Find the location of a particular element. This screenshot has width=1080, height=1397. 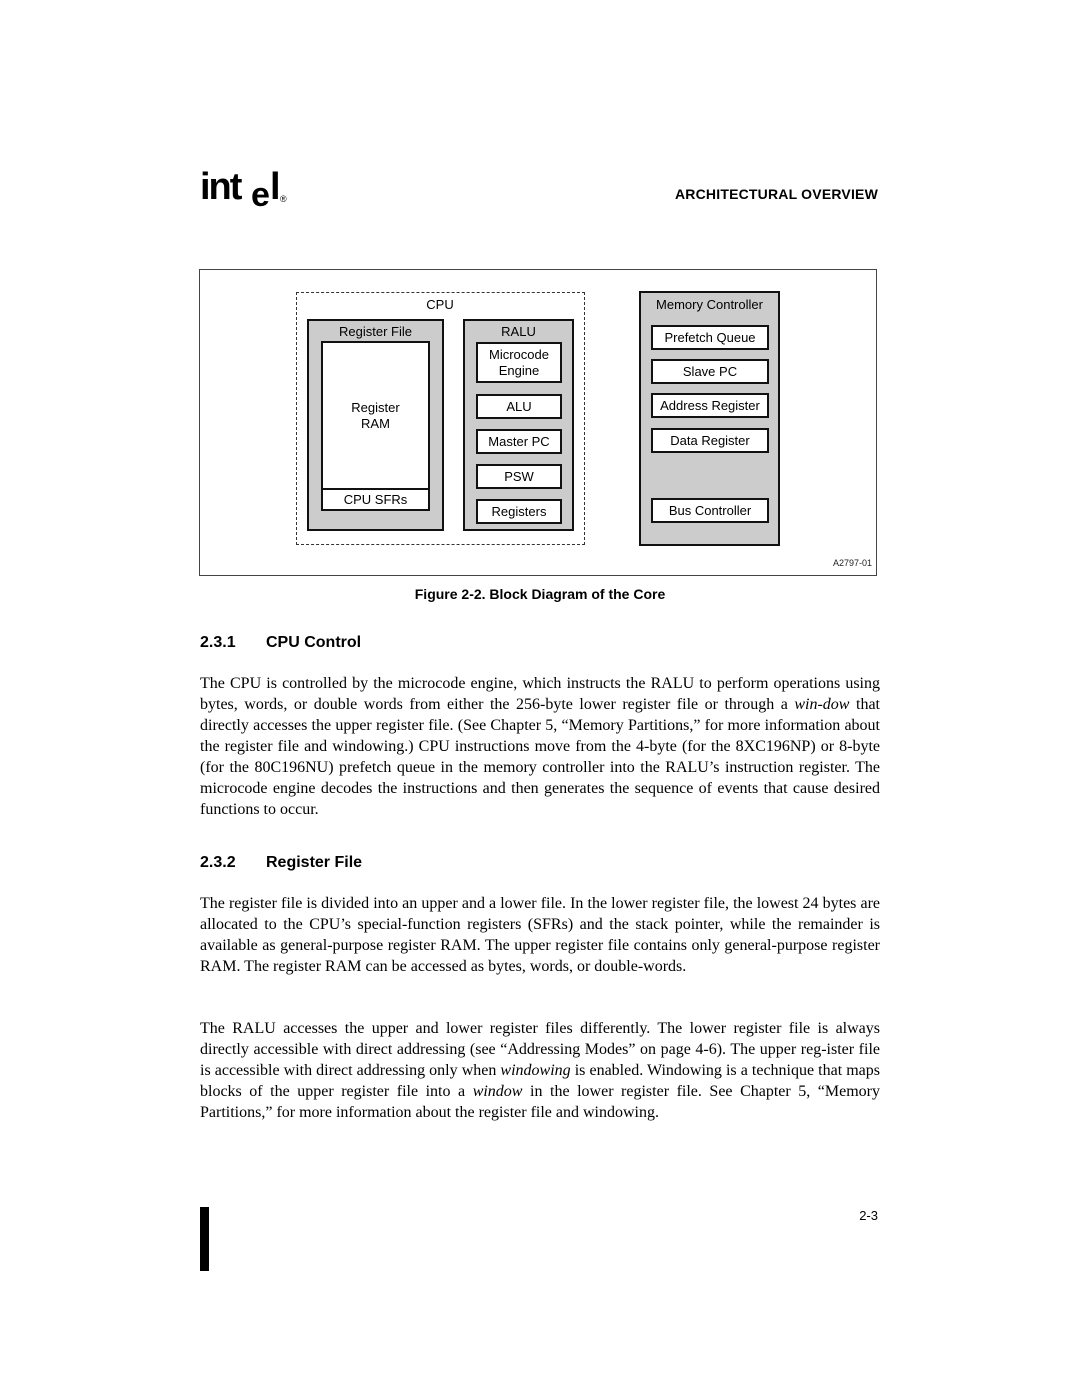

section-heading-register-file: 2.3.2 Register File is located at coordinates (281, 863).